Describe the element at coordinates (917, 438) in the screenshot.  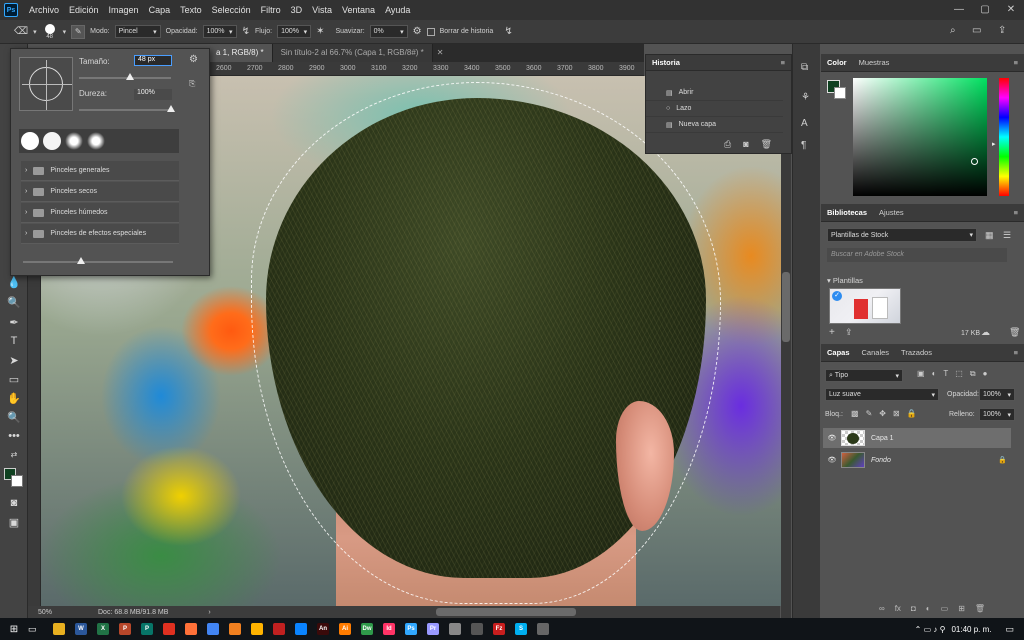
I see `layer-row-capa1: 👁 Capa 1` at that location.